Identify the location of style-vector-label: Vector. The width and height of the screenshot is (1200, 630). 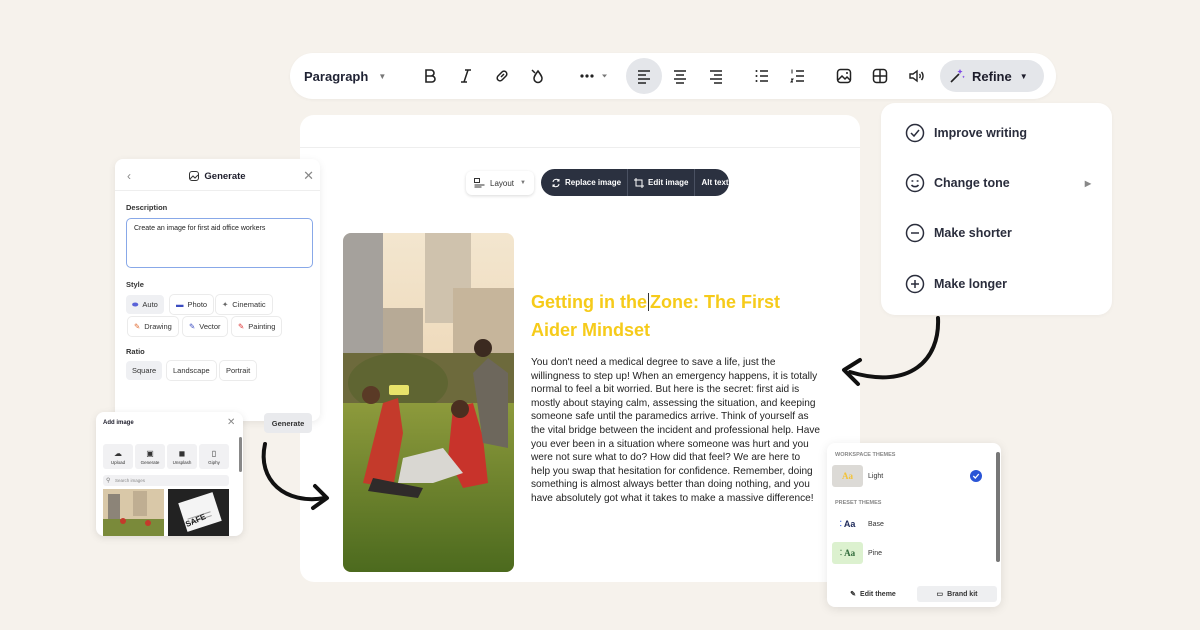
(210, 326).